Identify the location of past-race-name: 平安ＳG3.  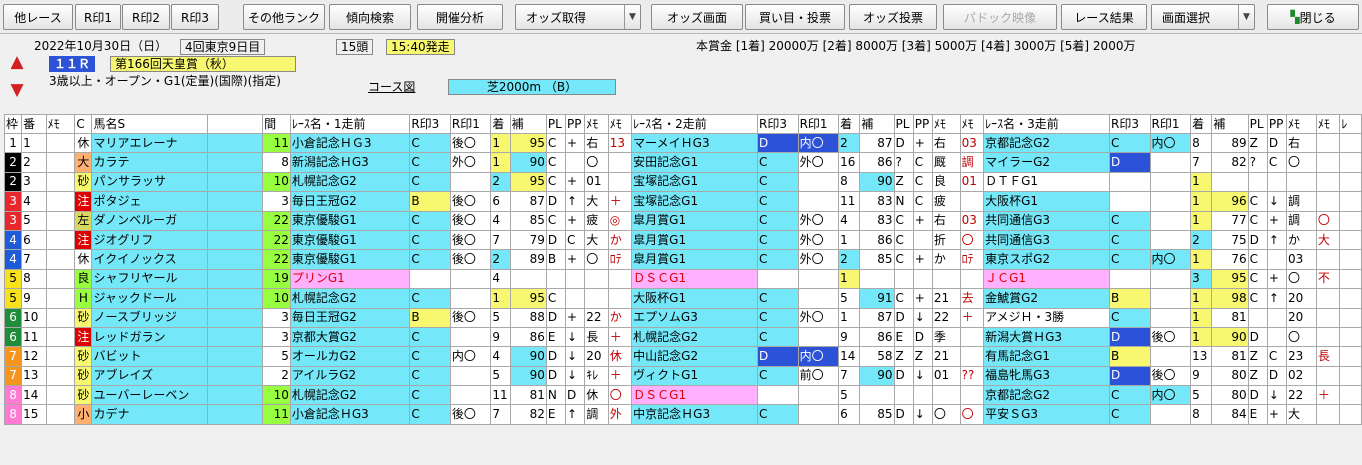
(1046, 414).